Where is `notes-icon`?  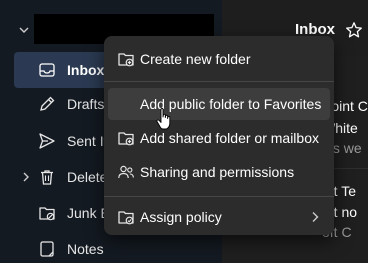
notes-icon is located at coordinates (47, 249).